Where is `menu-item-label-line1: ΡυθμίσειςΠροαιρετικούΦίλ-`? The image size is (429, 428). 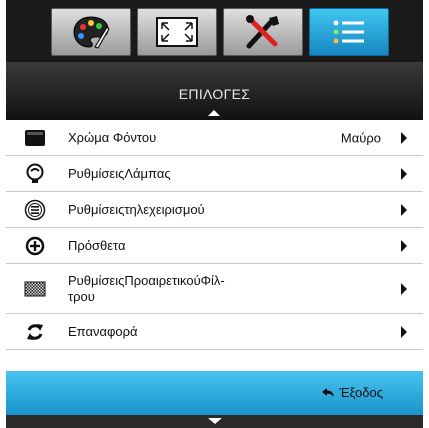 menu-item-label-line1: ΡυθμίσειςΠροαιρετικούΦίλ- is located at coordinates (146, 280).